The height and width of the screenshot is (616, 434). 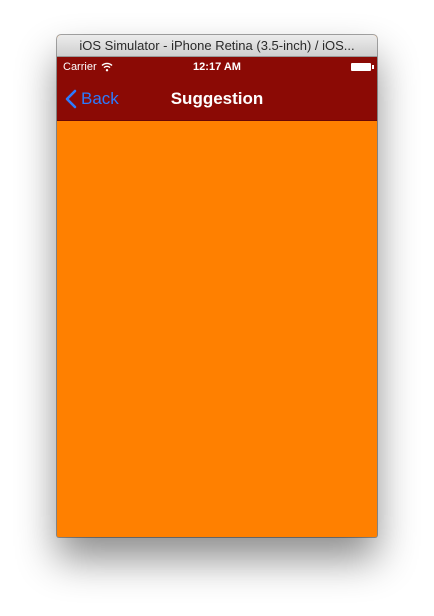 I want to click on battery-icon, so click(x=362, y=67).